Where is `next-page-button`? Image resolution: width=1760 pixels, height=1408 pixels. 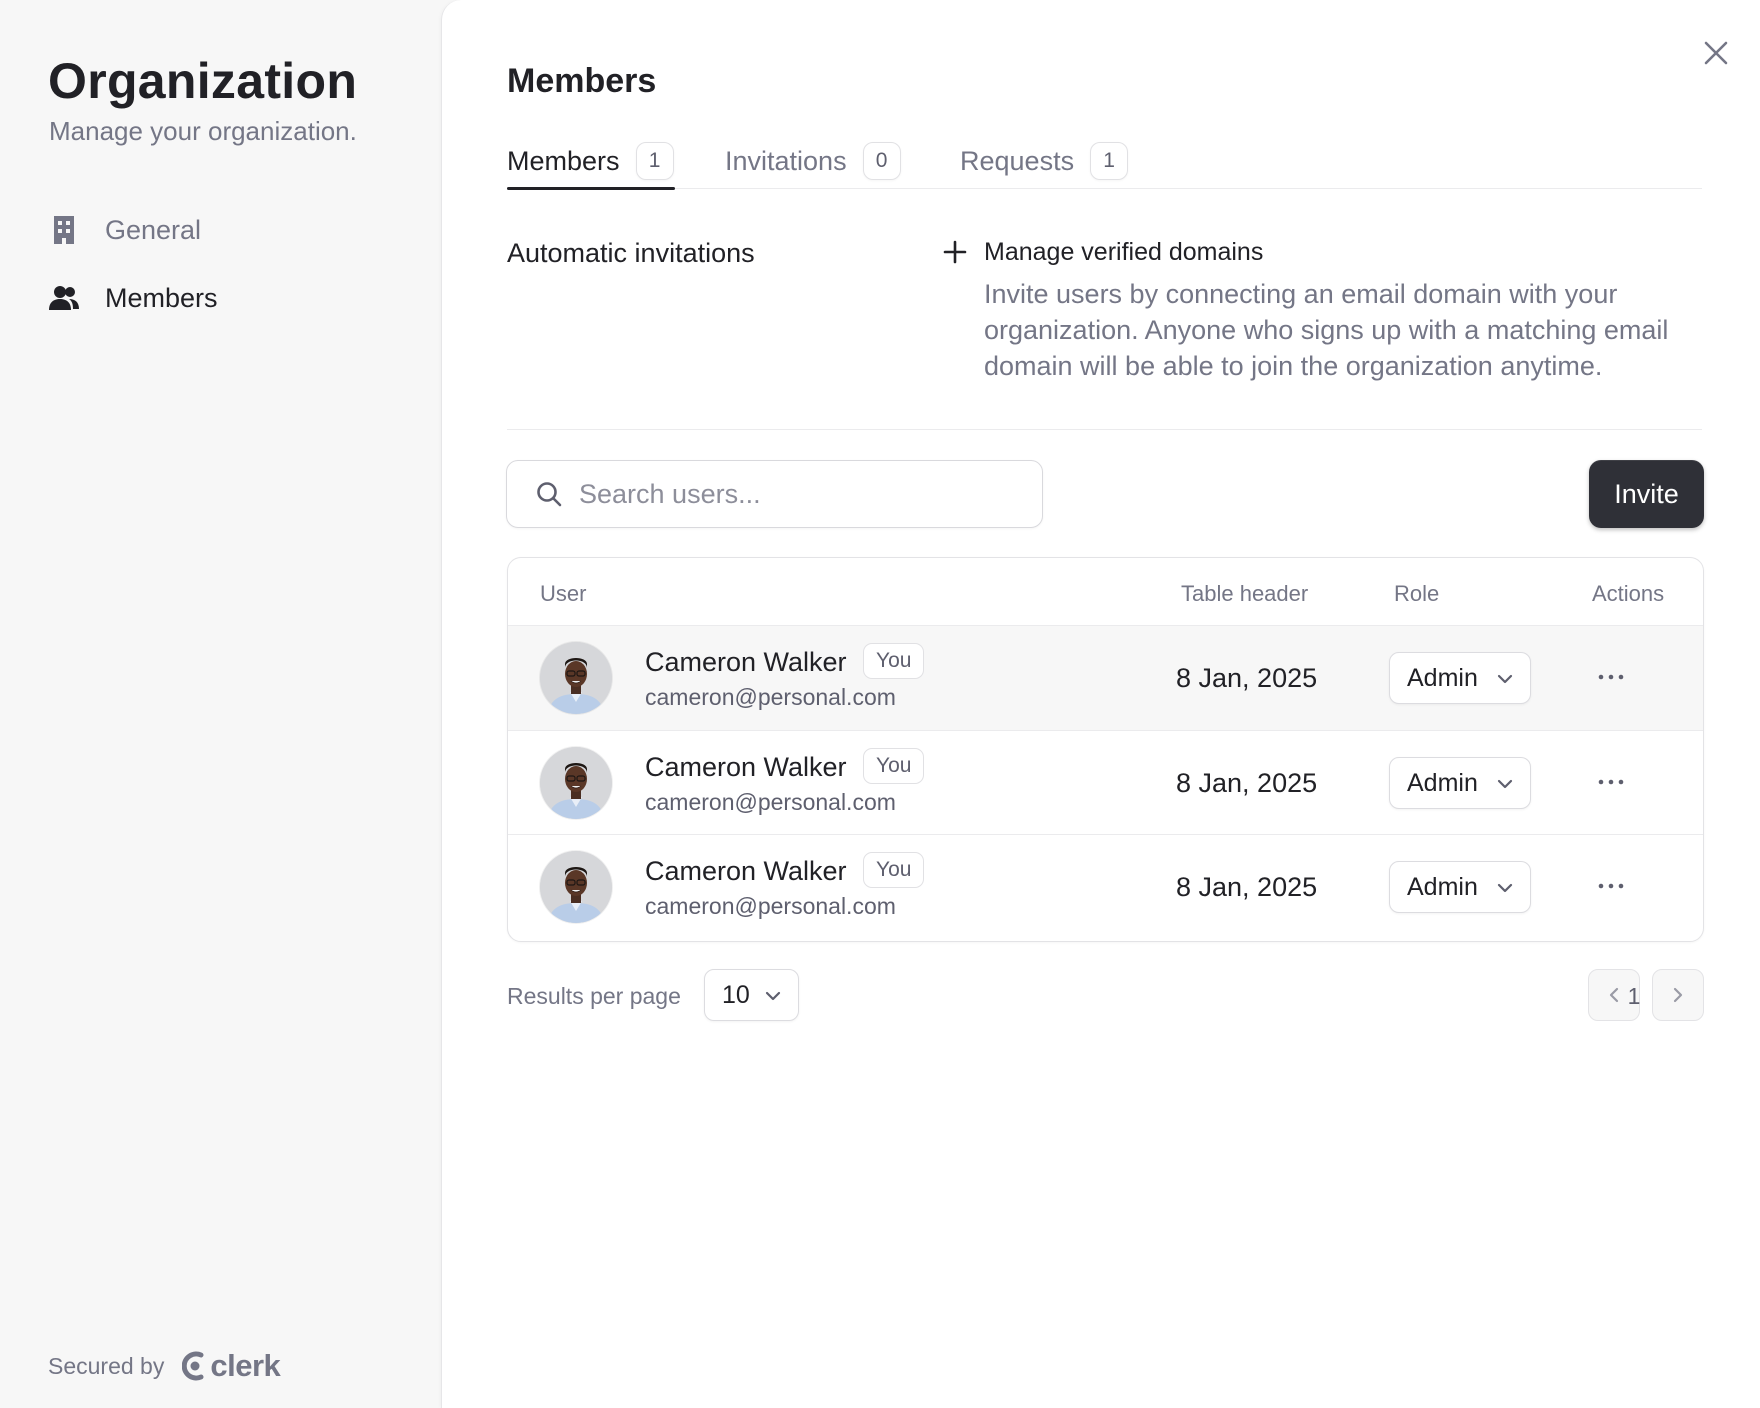
next-page-button is located at coordinates (1678, 995).